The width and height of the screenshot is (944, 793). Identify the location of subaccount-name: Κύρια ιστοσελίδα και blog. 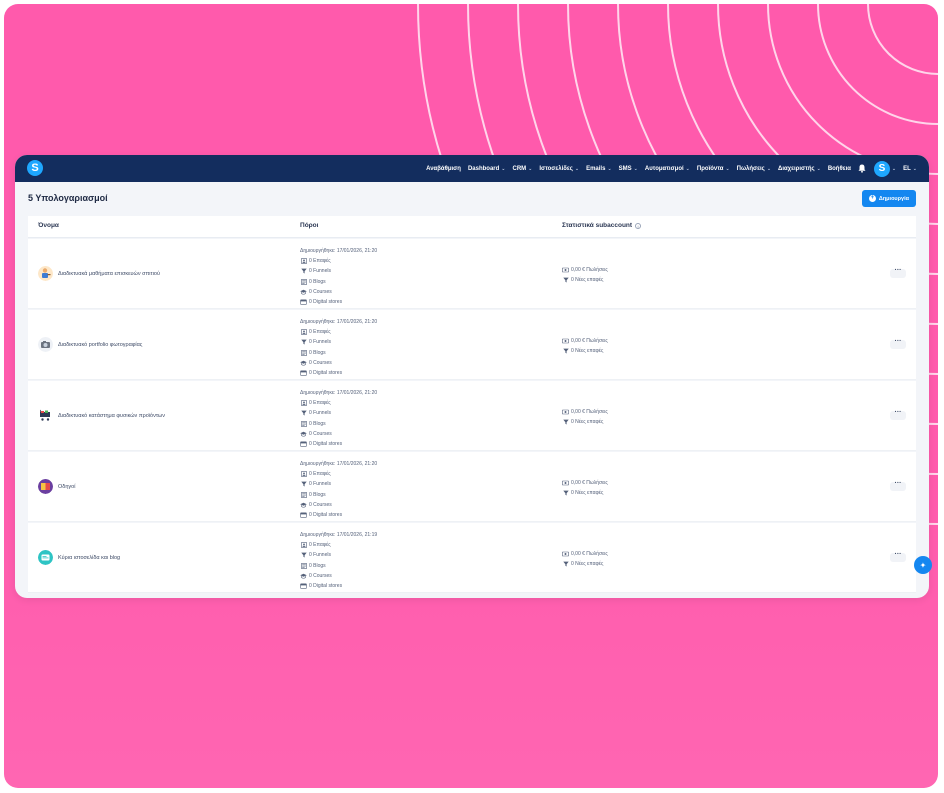
(89, 558).